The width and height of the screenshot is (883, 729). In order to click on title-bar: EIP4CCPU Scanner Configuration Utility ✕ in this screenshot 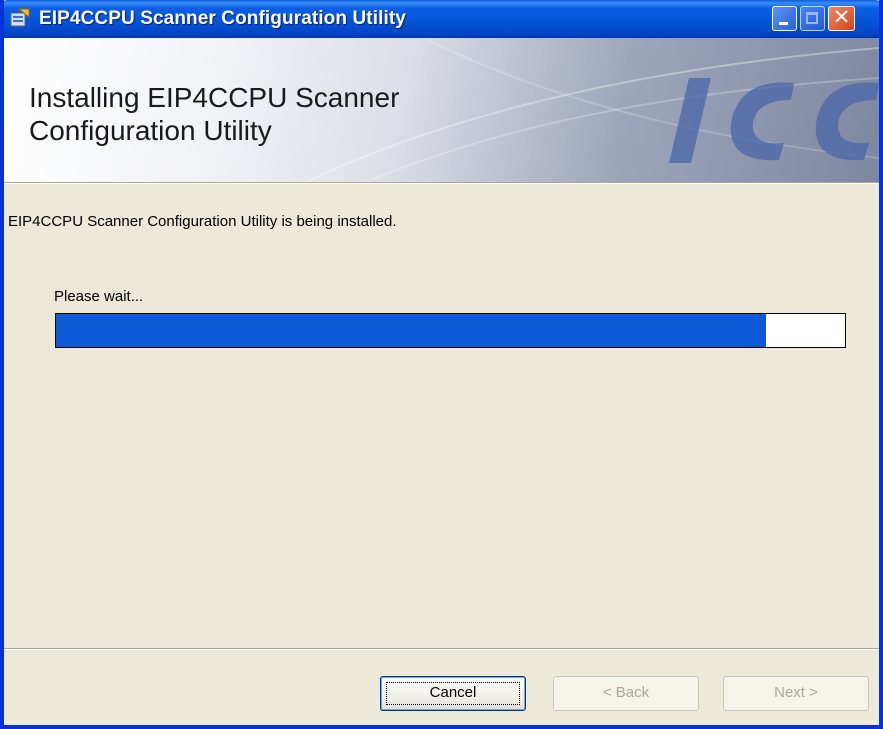, I will do `click(441, 19)`.